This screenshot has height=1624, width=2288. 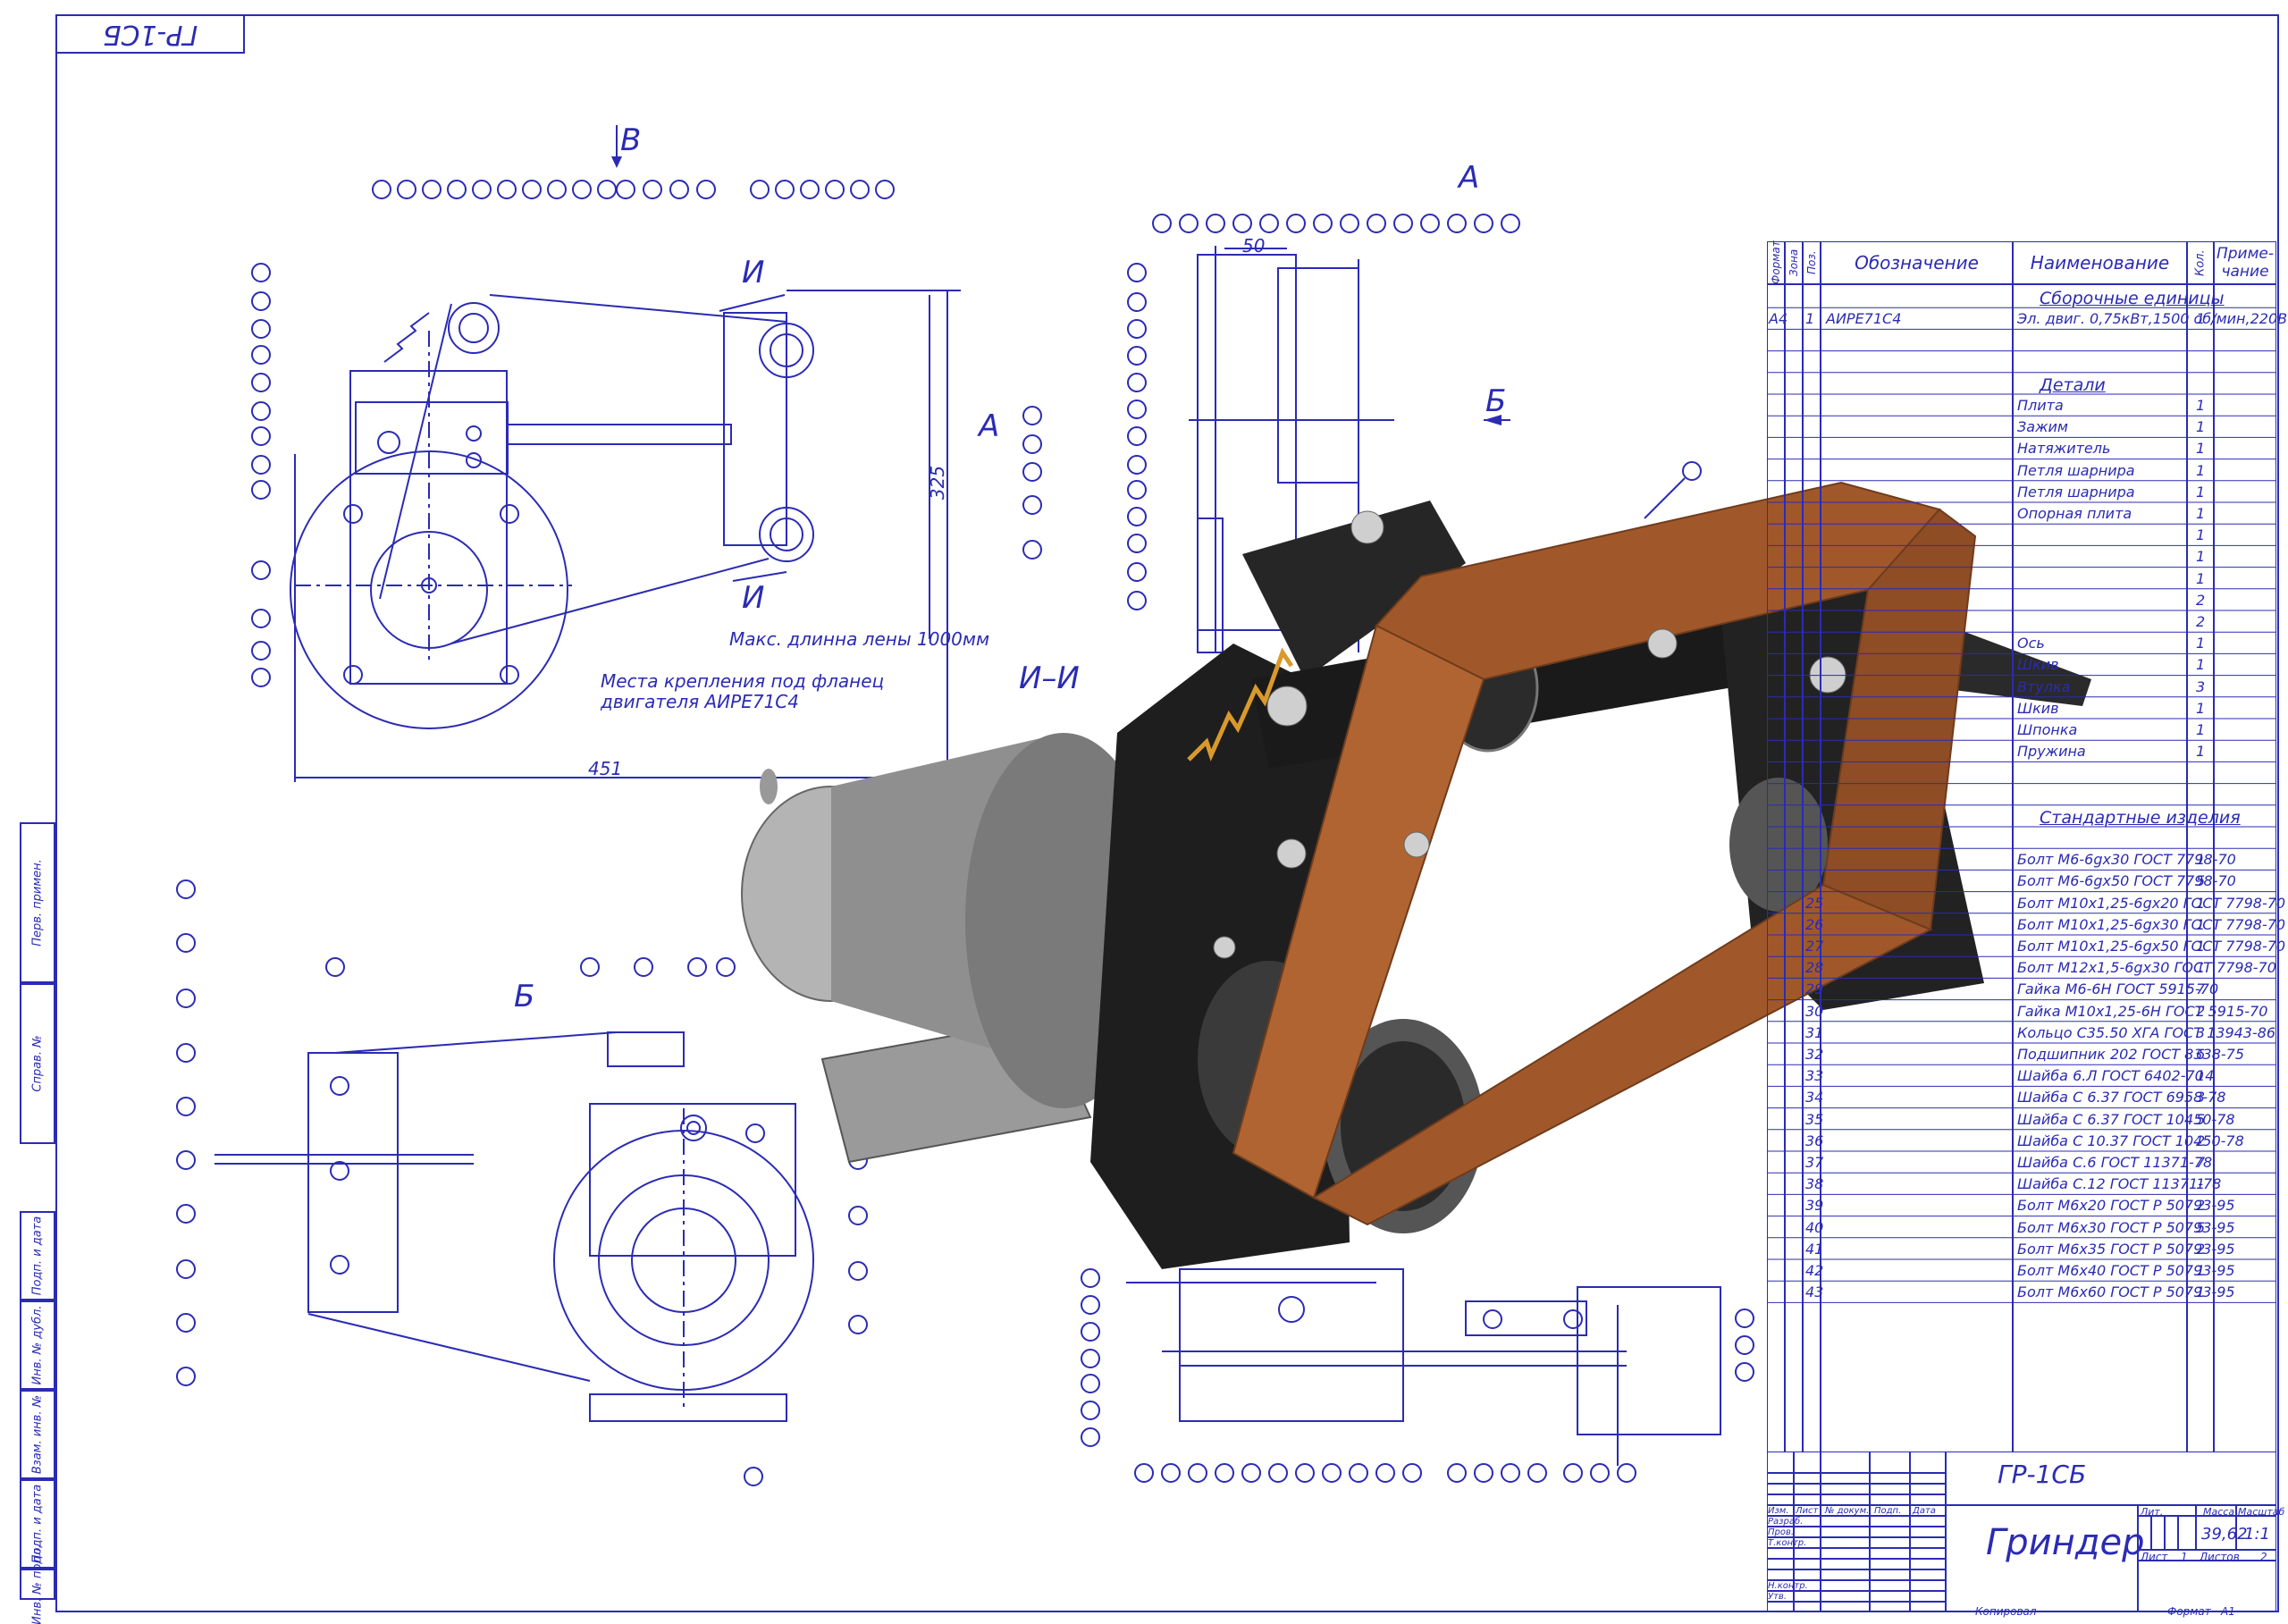 I want to click on doc-code: ГР-1СБ, so click(x=2043, y=1474).